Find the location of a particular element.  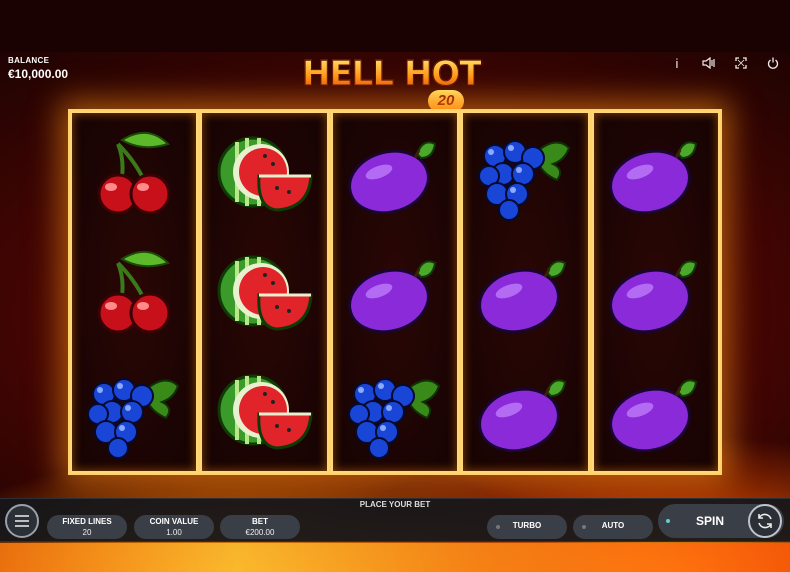

turbo-label: TURBO is located at coordinates (527, 525).